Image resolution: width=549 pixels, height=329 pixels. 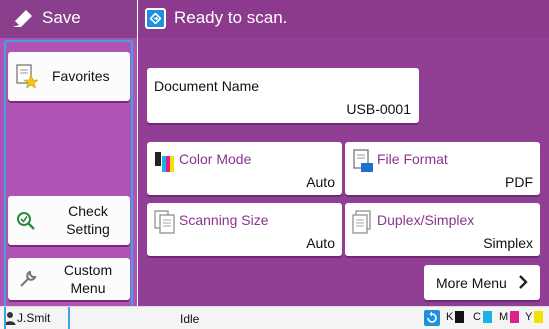 I want to click on pdf-file-icon, so click(x=363, y=160).